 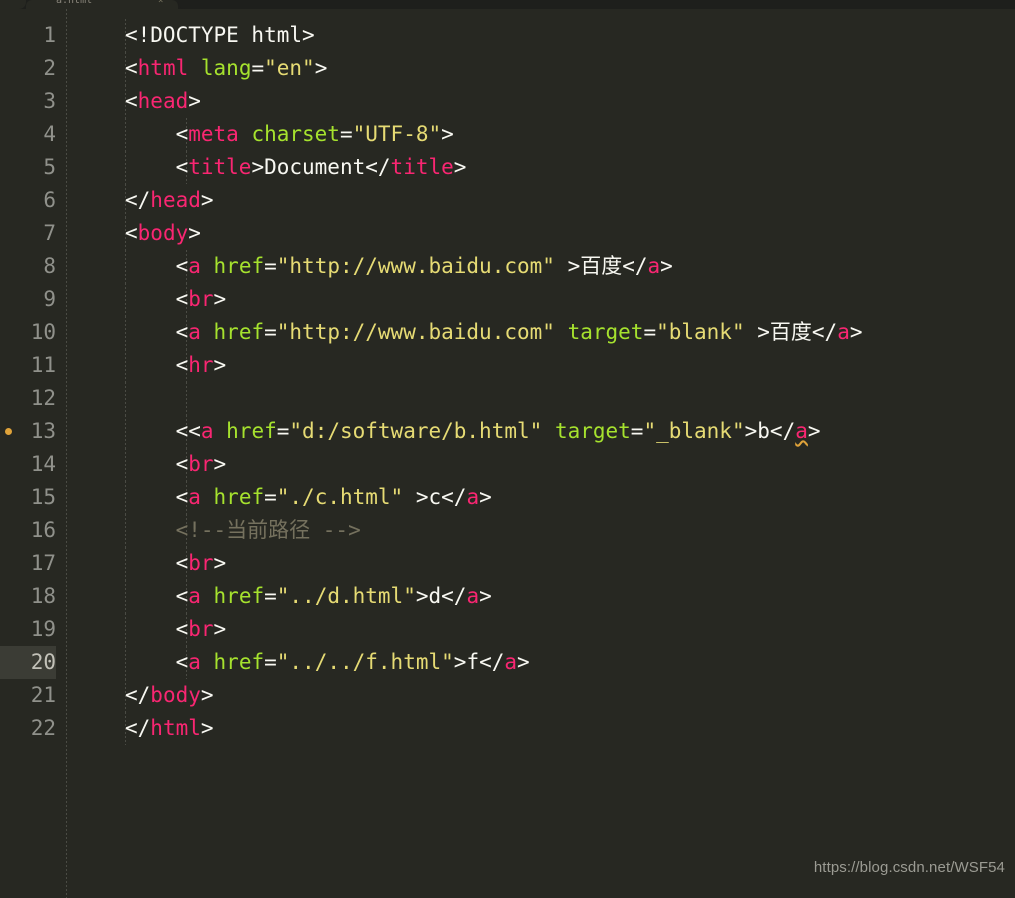 I want to click on code-line-text: <a href="./c.html" >c</a>, so click(x=308, y=497).